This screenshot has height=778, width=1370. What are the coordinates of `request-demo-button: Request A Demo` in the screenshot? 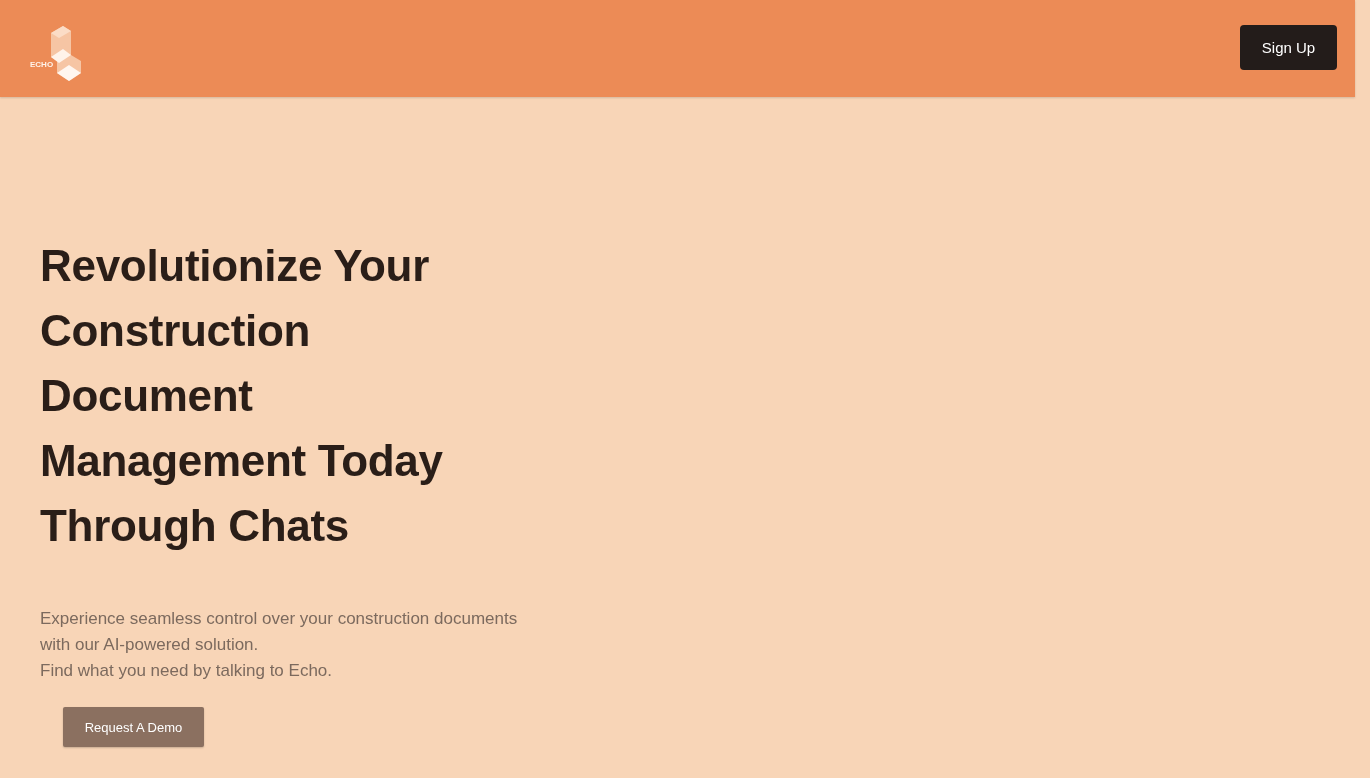 It's located at (133, 727).